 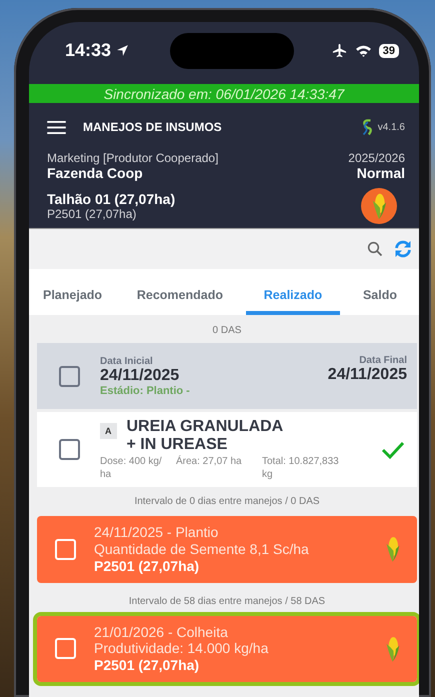 I want to click on dose-label: Dose: 400 kg/ ha, so click(x=131, y=468).